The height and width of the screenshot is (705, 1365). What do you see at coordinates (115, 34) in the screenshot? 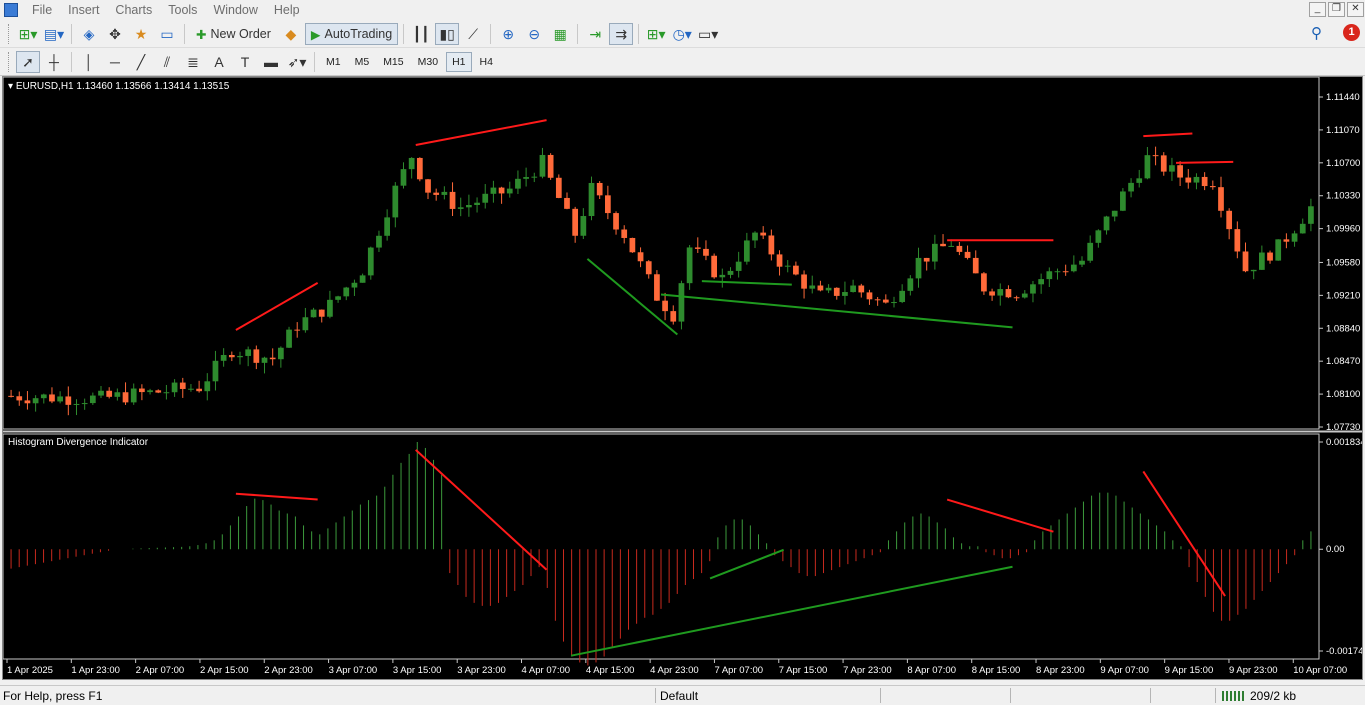
I see `data-window-icon: ✥` at bounding box center [115, 34].